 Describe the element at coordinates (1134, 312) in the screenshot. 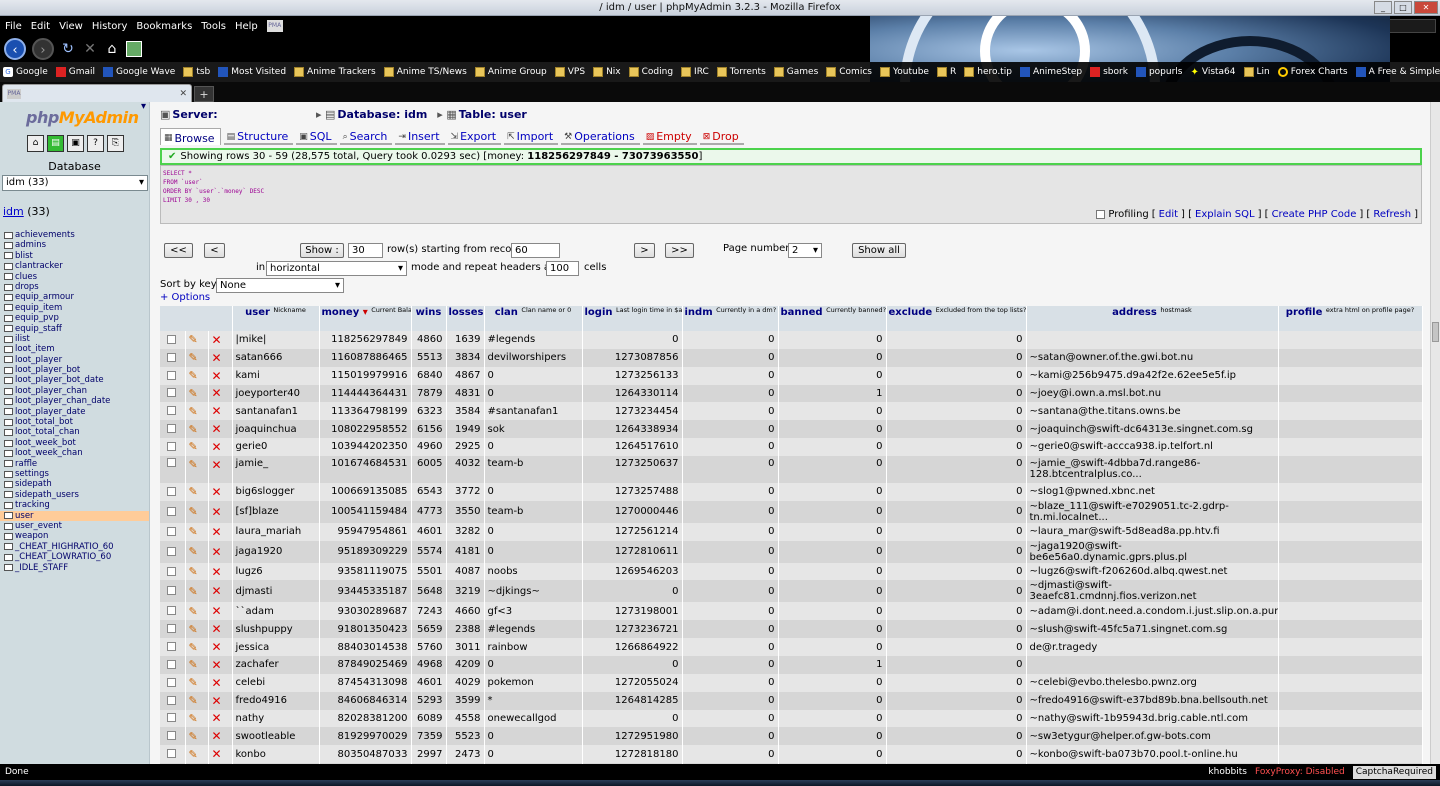

I see `column-name: address` at that location.